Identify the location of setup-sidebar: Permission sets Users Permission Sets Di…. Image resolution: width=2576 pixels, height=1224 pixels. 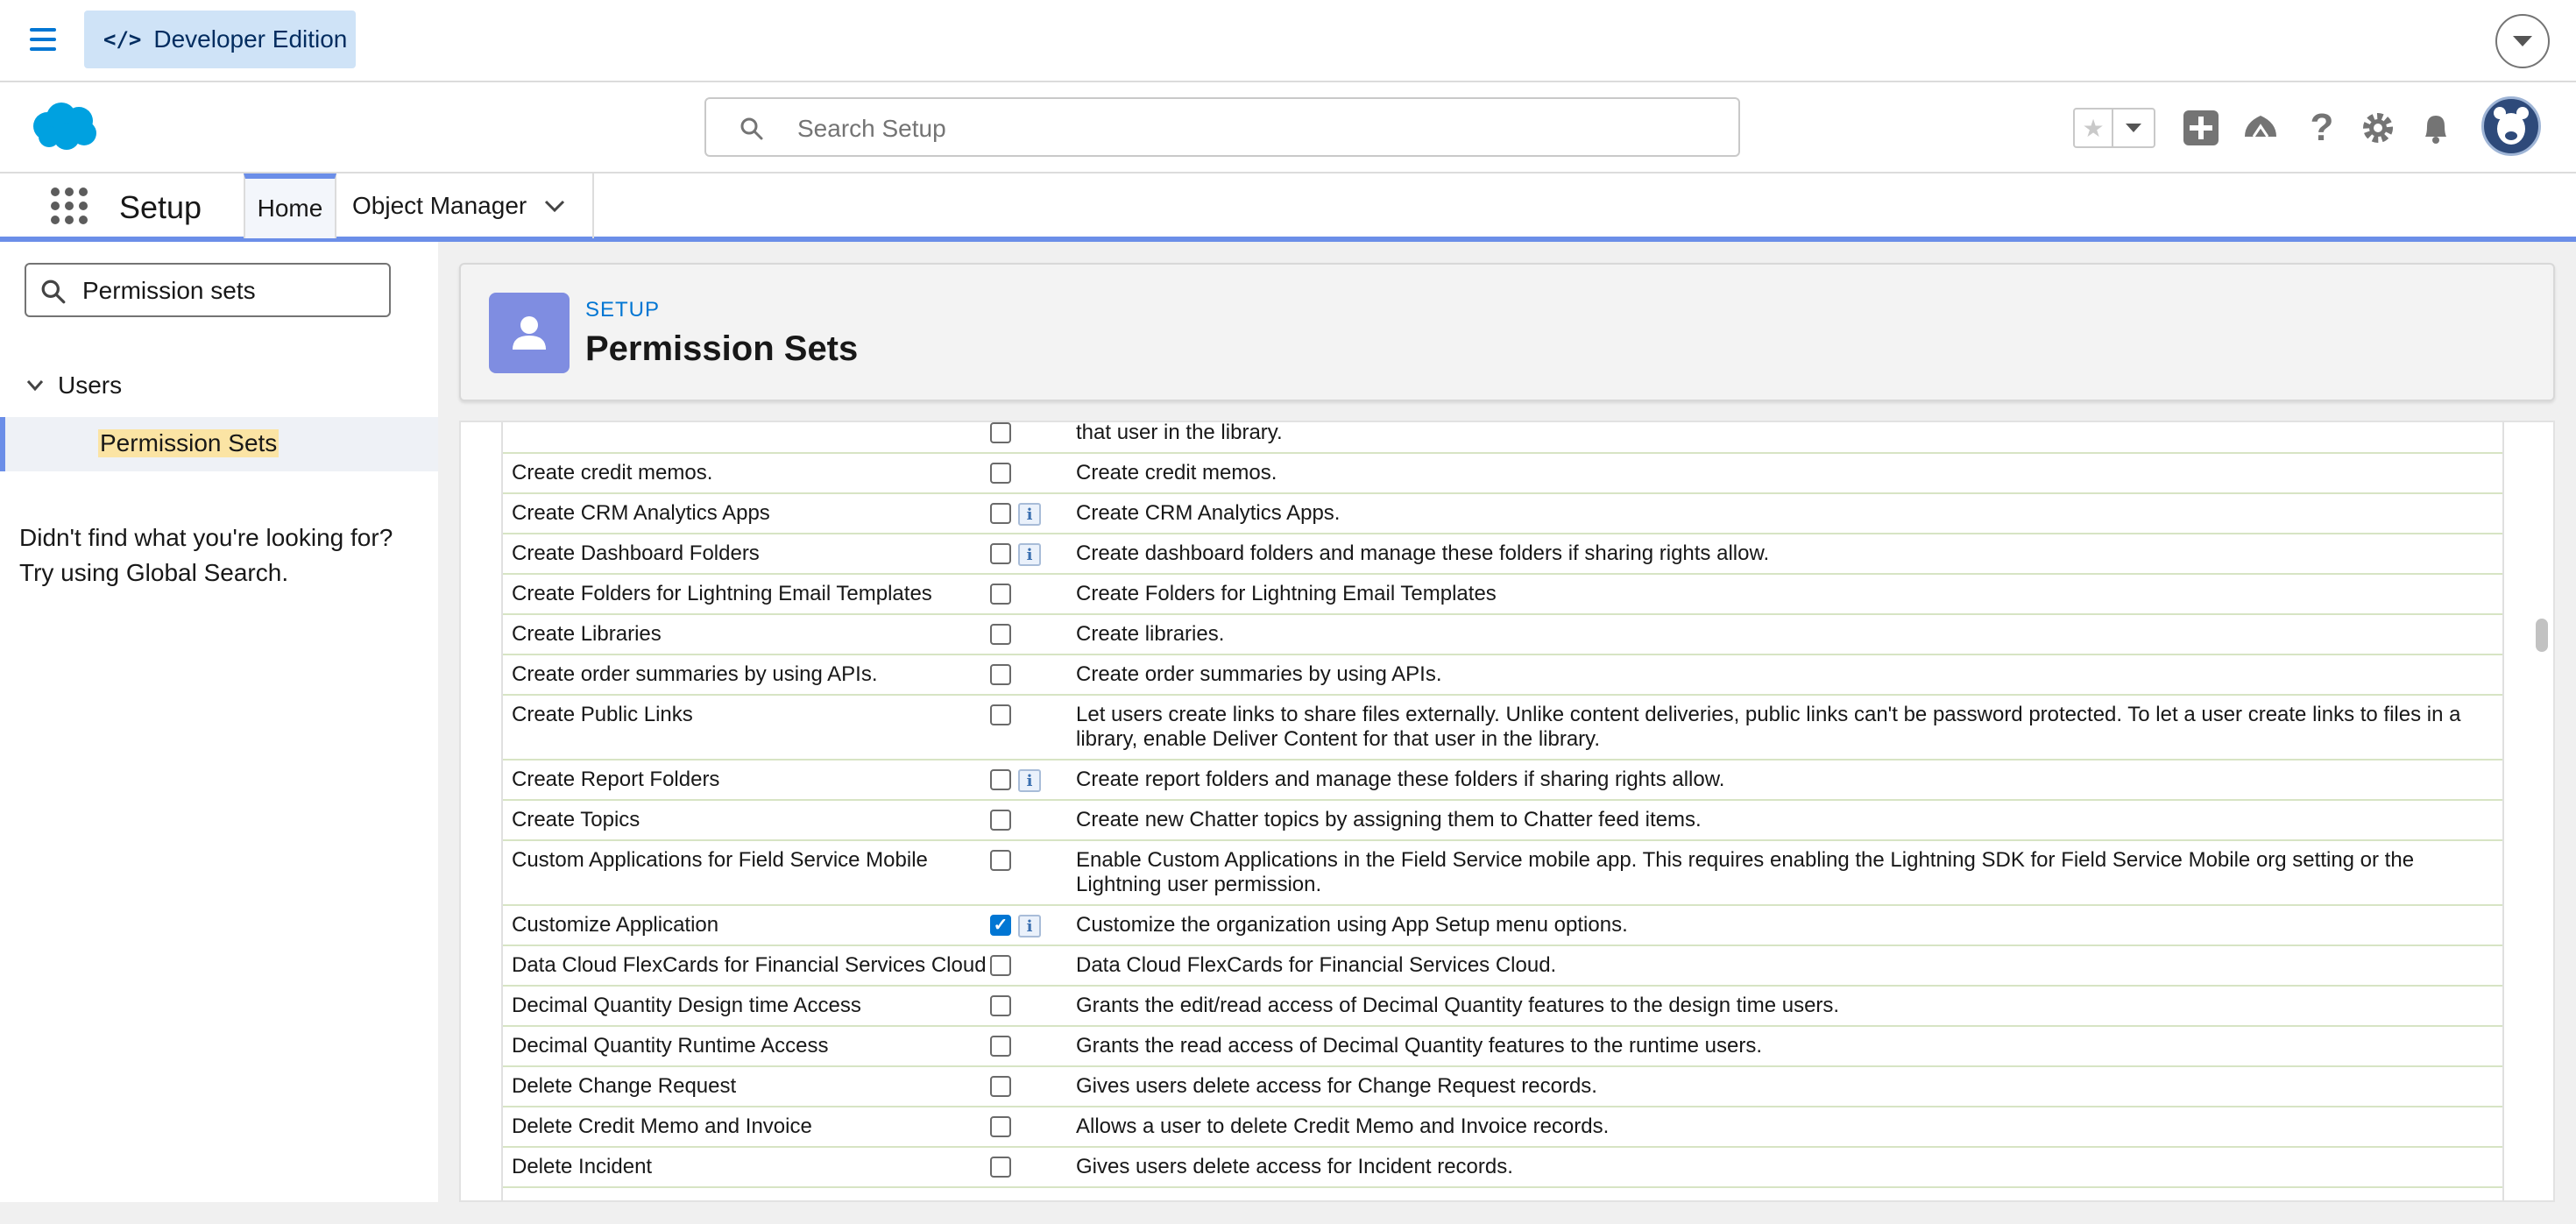
(219, 733).